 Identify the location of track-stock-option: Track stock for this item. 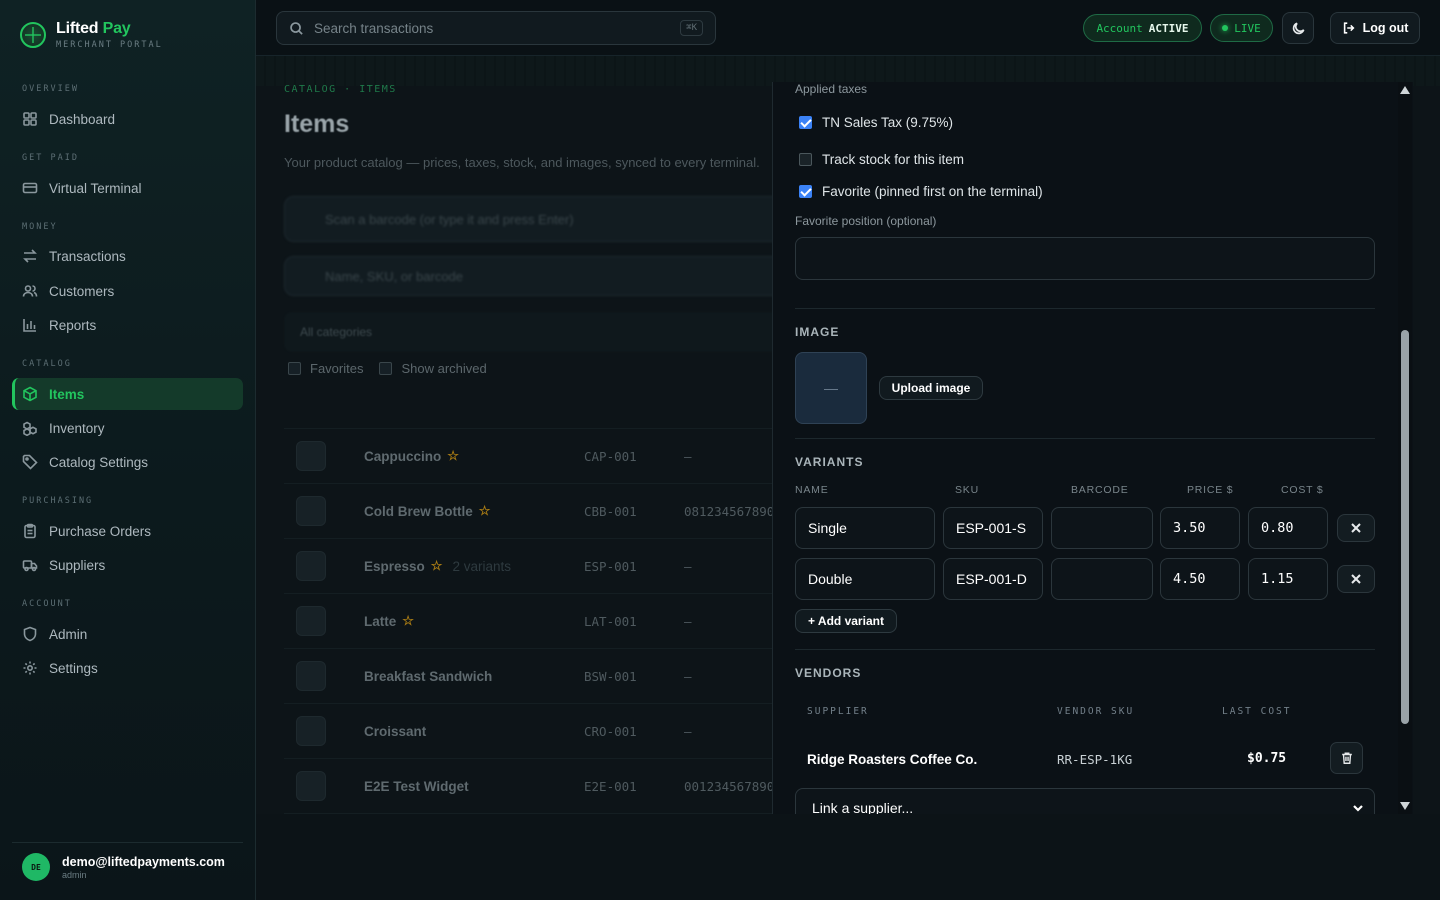
(881, 159).